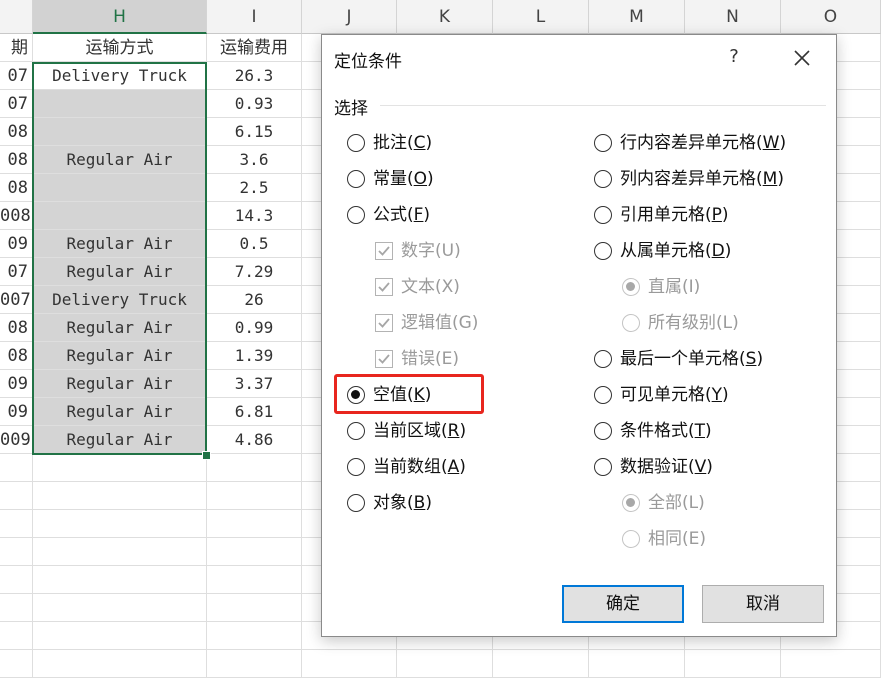 The image size is (881, 678). Describe the element at coordinates (349, 664) in the screenshot. I see `cell-j` at that location.